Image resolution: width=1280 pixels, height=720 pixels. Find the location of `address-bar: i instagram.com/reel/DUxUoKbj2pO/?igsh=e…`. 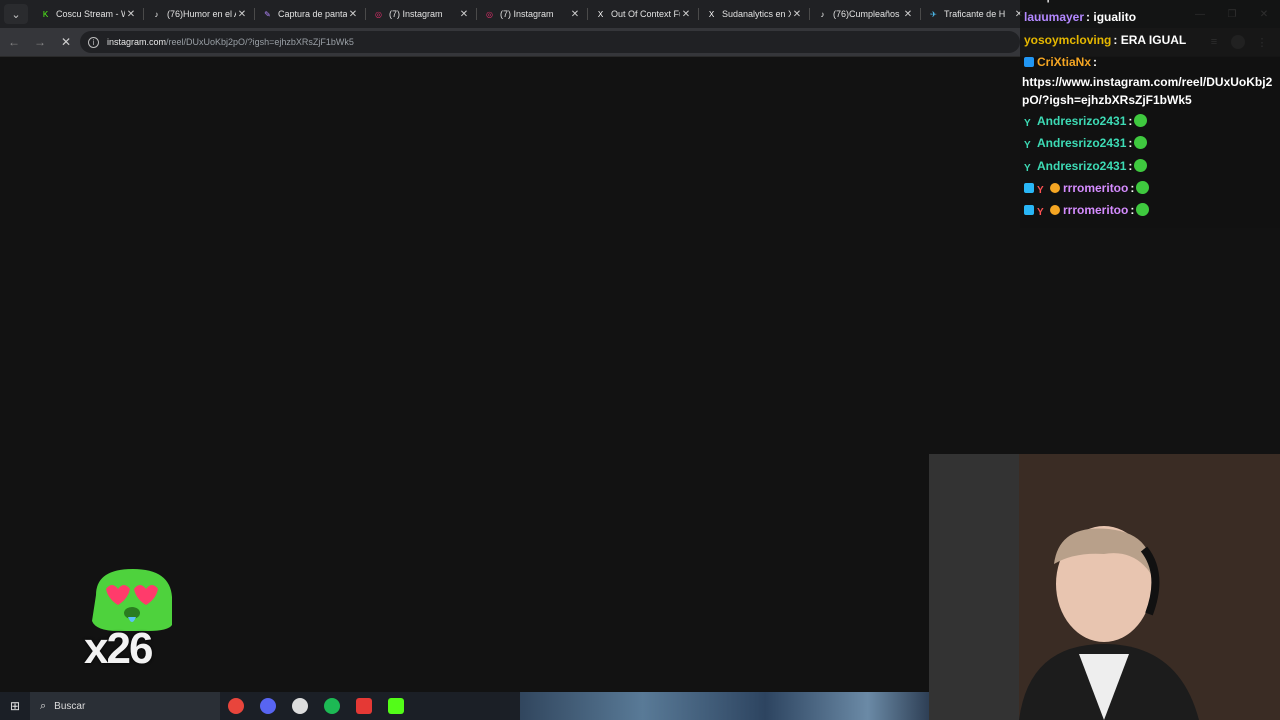

address-bar: i instagram.com/reel/DUxUoKbj2pO/?igsh=e… is located at coordinates (550, 42).